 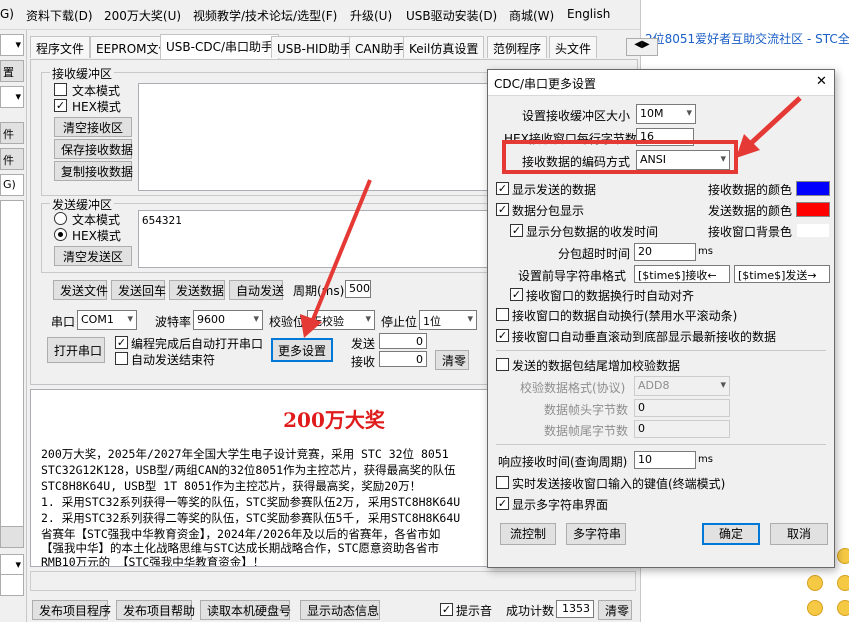 I want to click on arrow-to-encoding, so click(x=774, y=122).